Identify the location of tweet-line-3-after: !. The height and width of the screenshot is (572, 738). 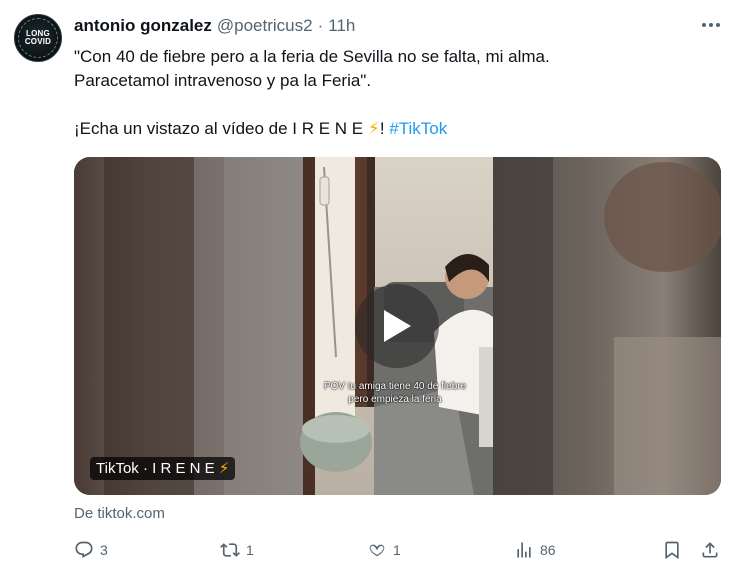
(384, 128).